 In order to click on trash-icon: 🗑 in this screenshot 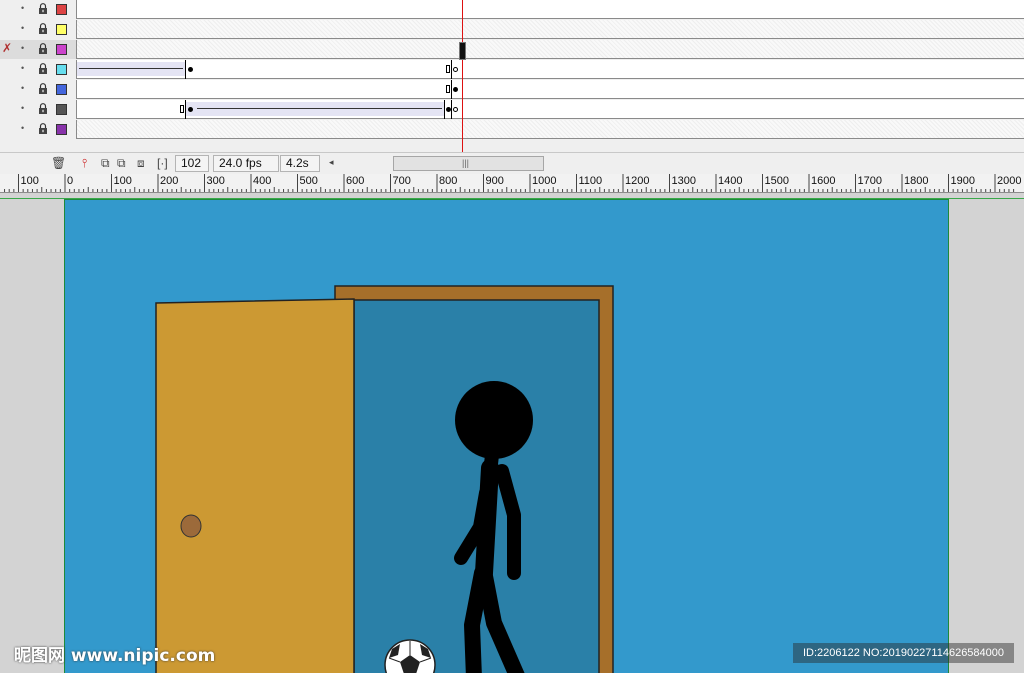, I will do `click(58, 163)`.